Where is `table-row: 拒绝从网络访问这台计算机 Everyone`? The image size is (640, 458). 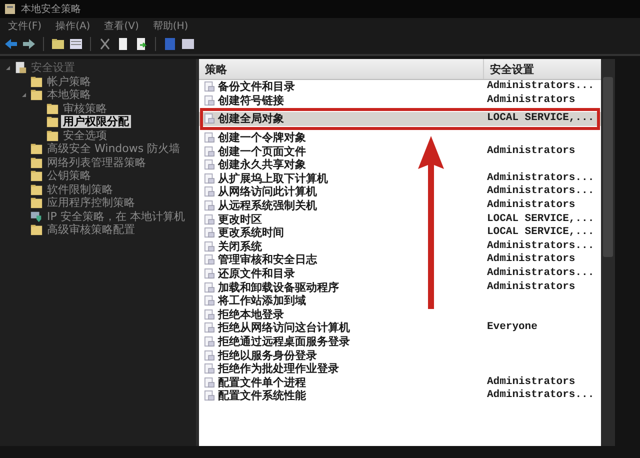
table-row: 拒绝从网络访问这台计算机 Everyone is located at coordinates (400, 328).